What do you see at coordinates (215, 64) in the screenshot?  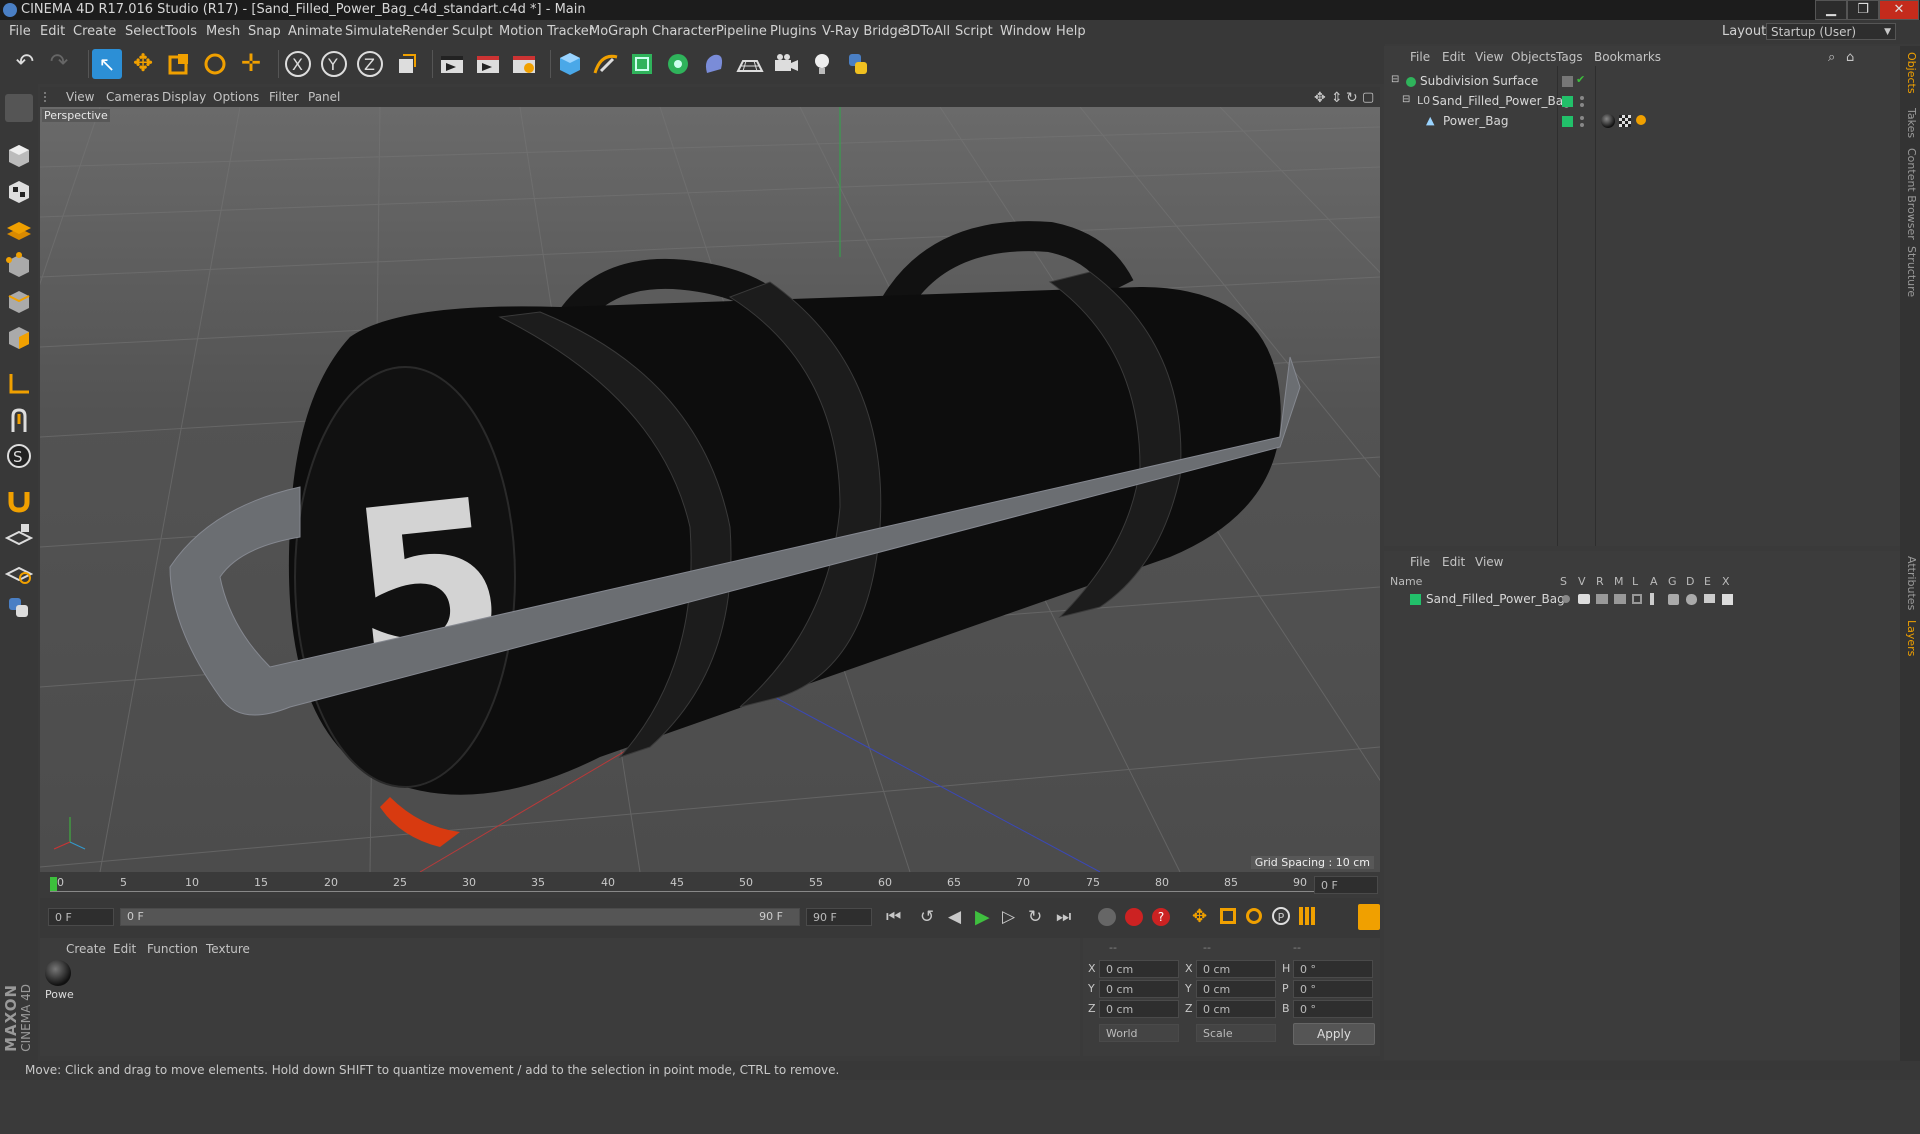 I see `rotate-tool-icon` at bounding box center [215, 64].